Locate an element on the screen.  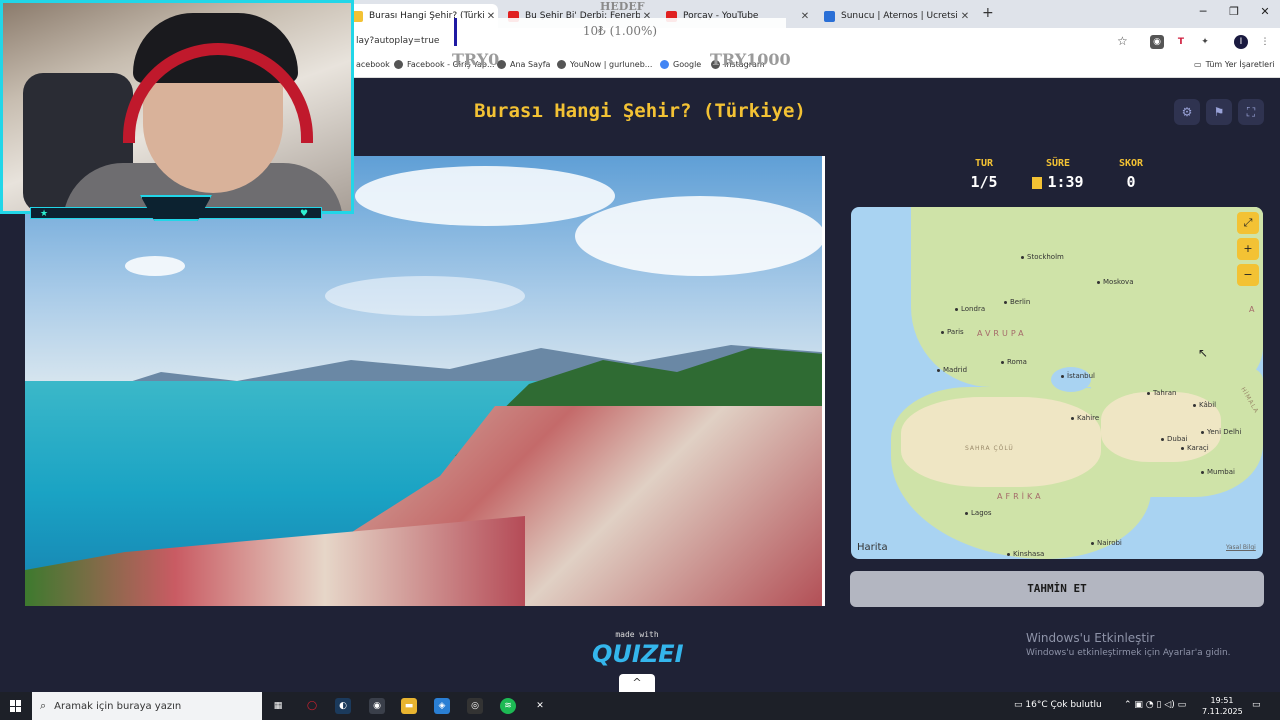
taskbar-search: ⌕ Aramak için buraya yazın is located at coordinates (147, 706).